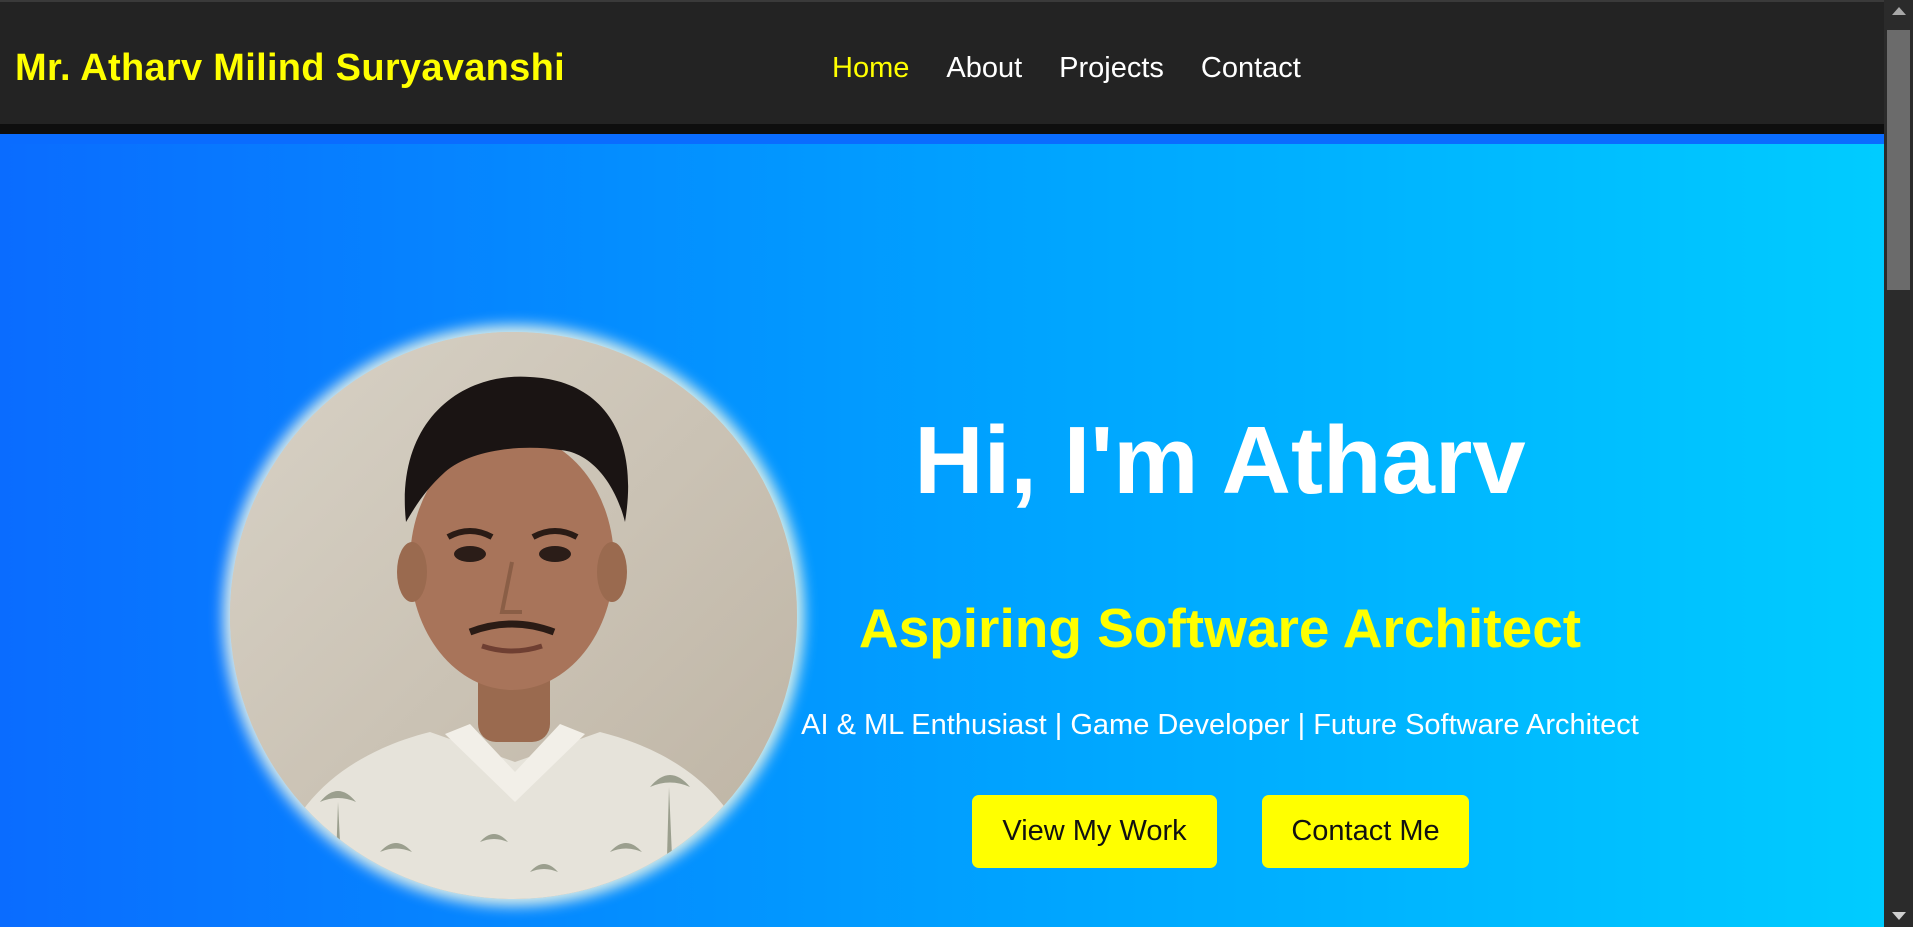 This screenshot has height=927, width=1913. What do you see at coordinates (870, 68) in the screenshot?
I see `nav-link-home: Home` at bounding box center [870, 68].